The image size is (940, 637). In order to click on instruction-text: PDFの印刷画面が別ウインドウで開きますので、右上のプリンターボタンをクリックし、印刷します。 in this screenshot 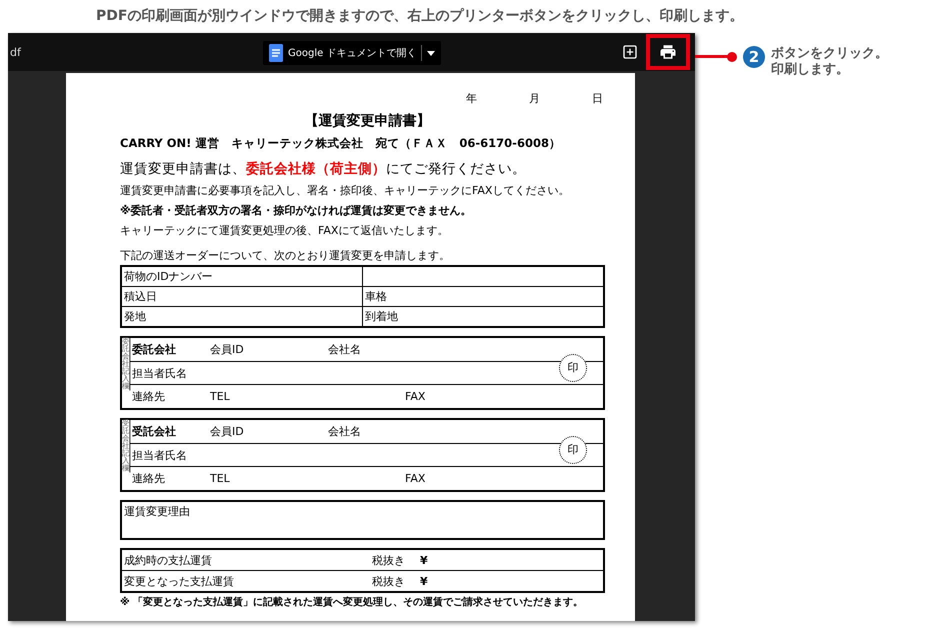, I will do `click(419, 16)`.